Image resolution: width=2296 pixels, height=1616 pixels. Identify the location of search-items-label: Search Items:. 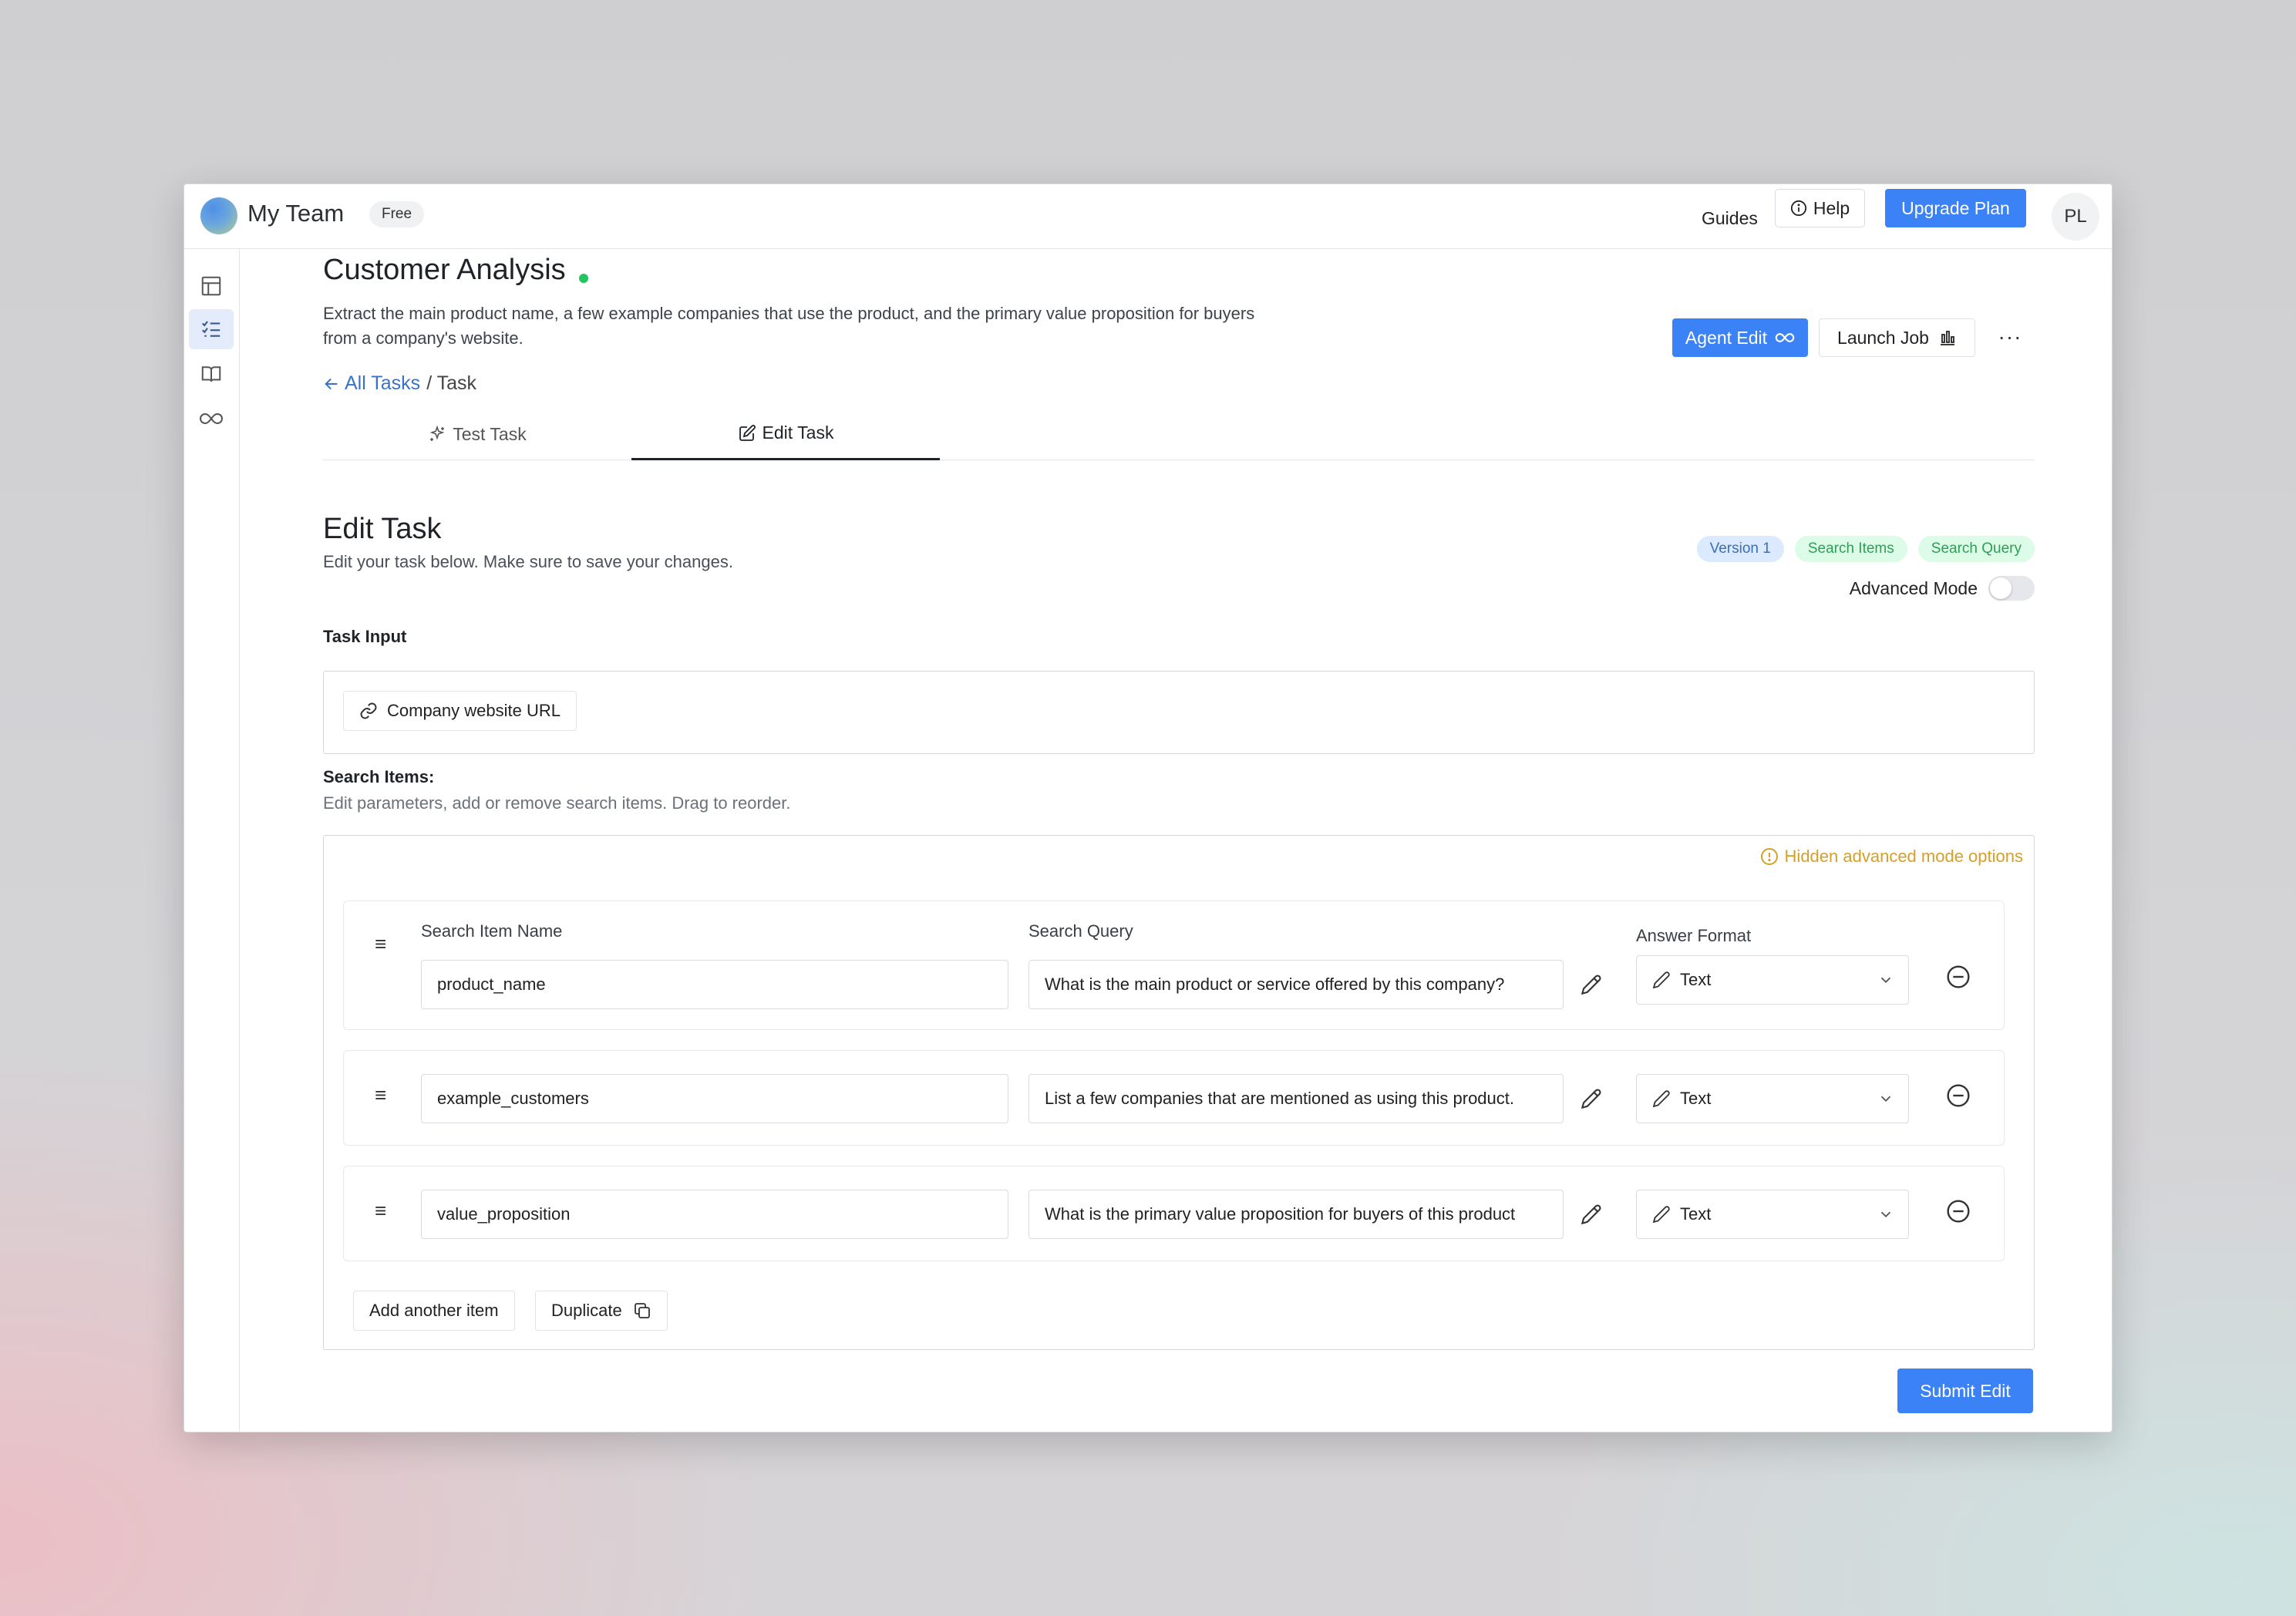
(379, 776).